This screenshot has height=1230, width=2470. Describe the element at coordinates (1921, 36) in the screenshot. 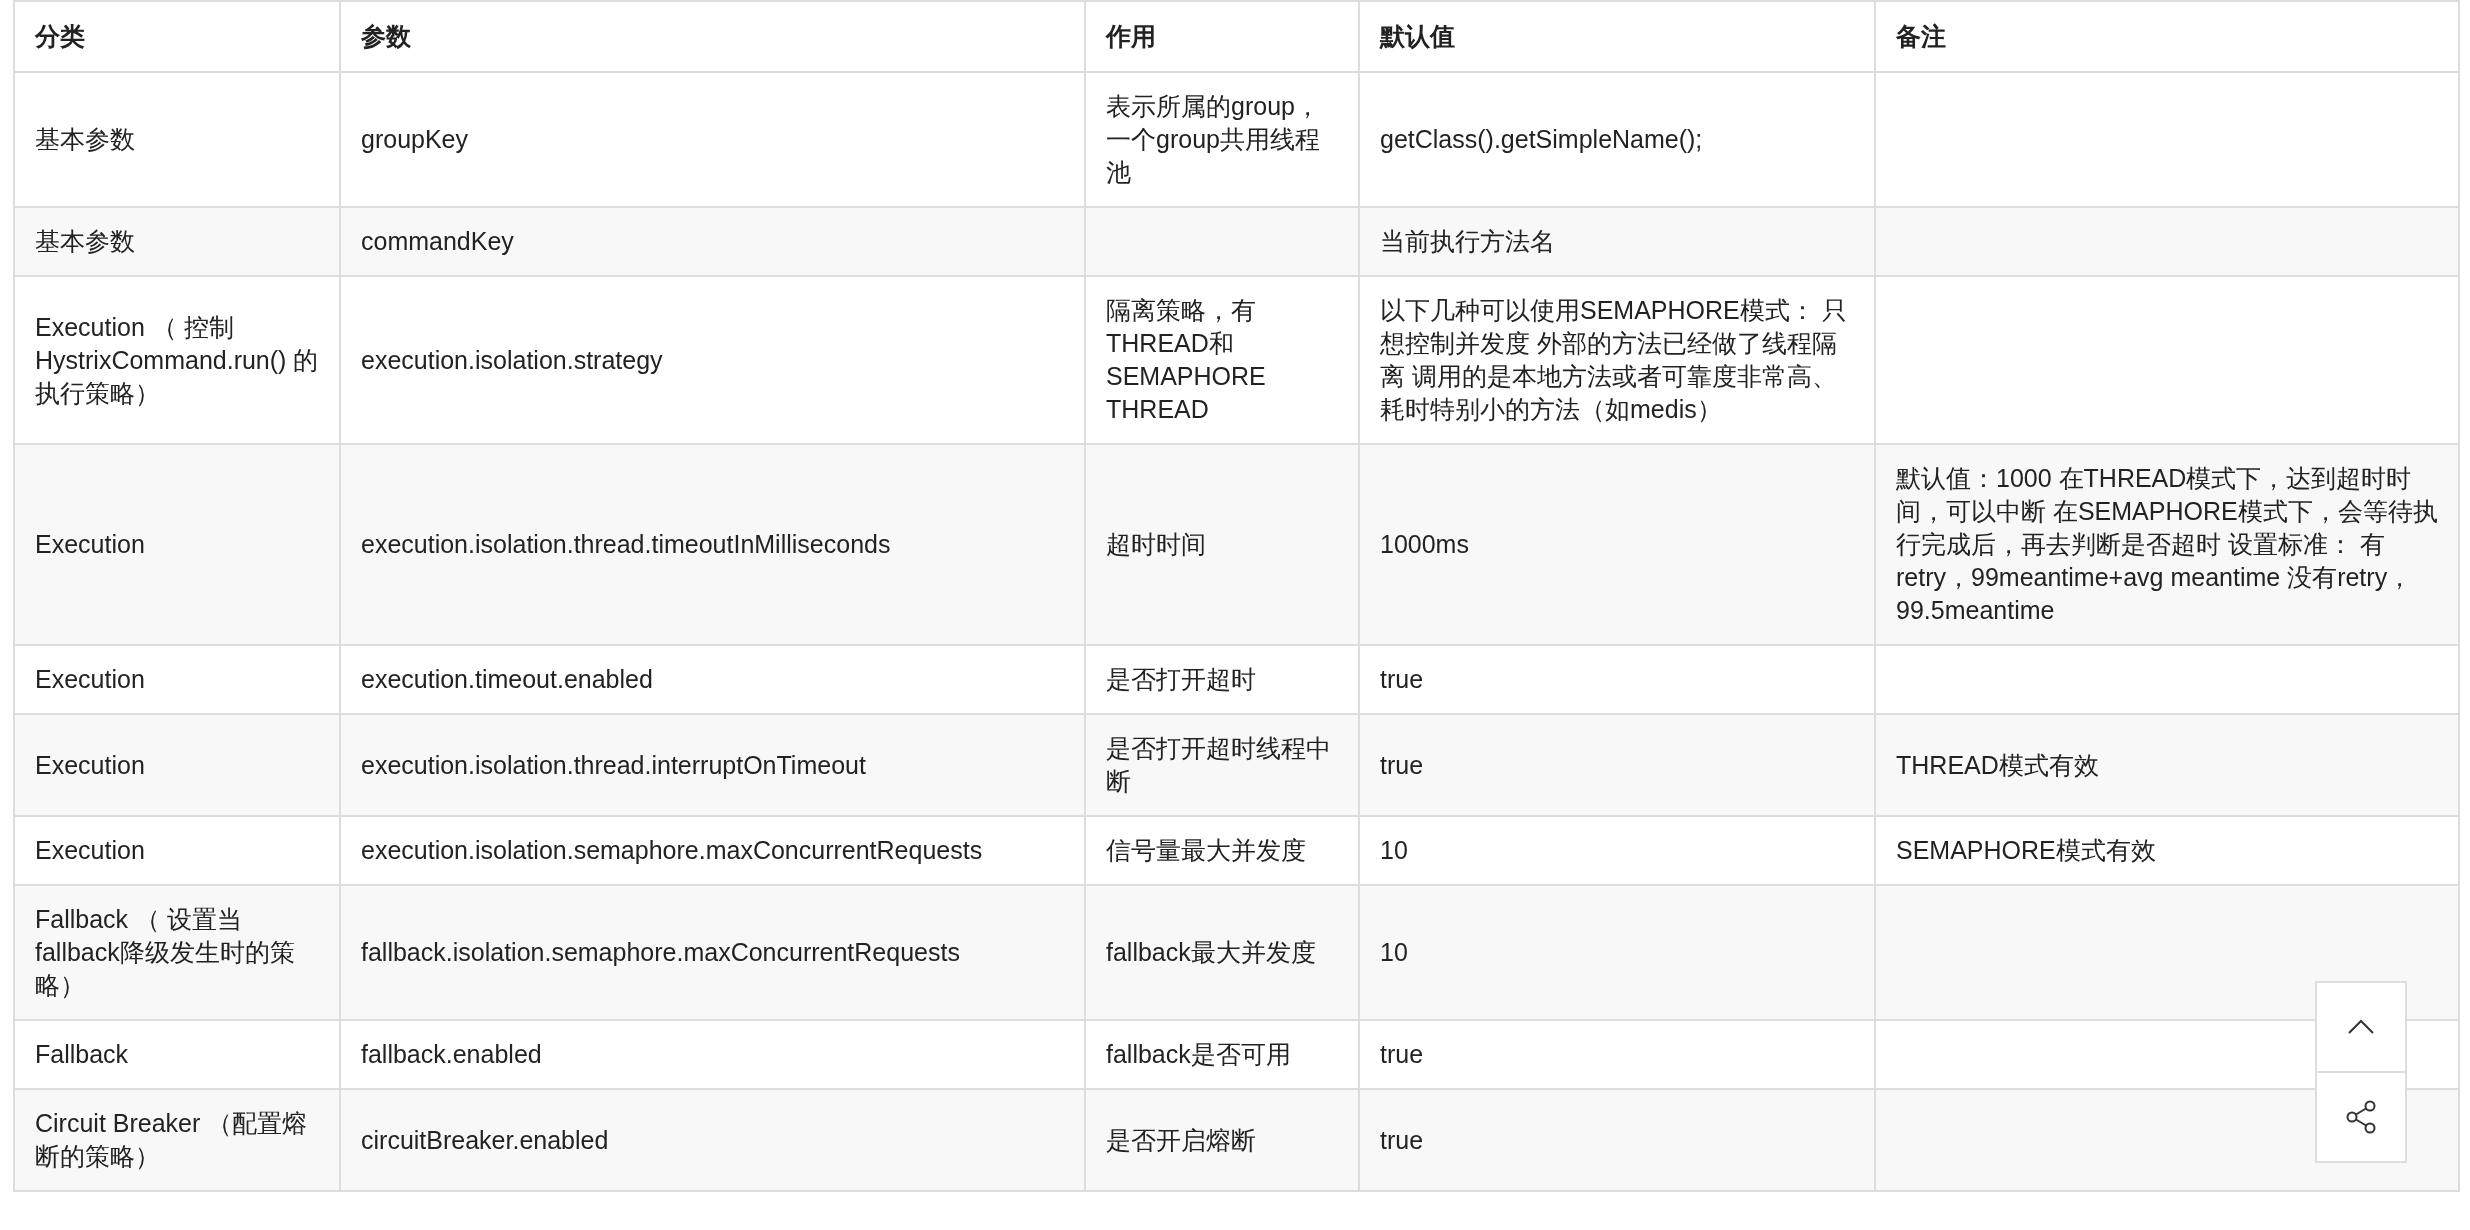

I see `column-header: 备注` at that location.